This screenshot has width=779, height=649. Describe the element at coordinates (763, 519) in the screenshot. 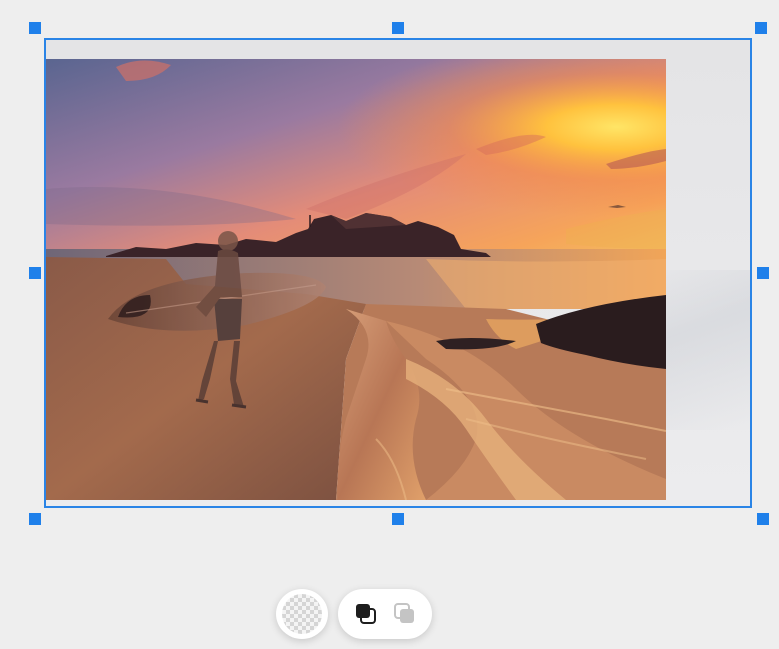

I see `resize-handle-bottom-right` at that location.